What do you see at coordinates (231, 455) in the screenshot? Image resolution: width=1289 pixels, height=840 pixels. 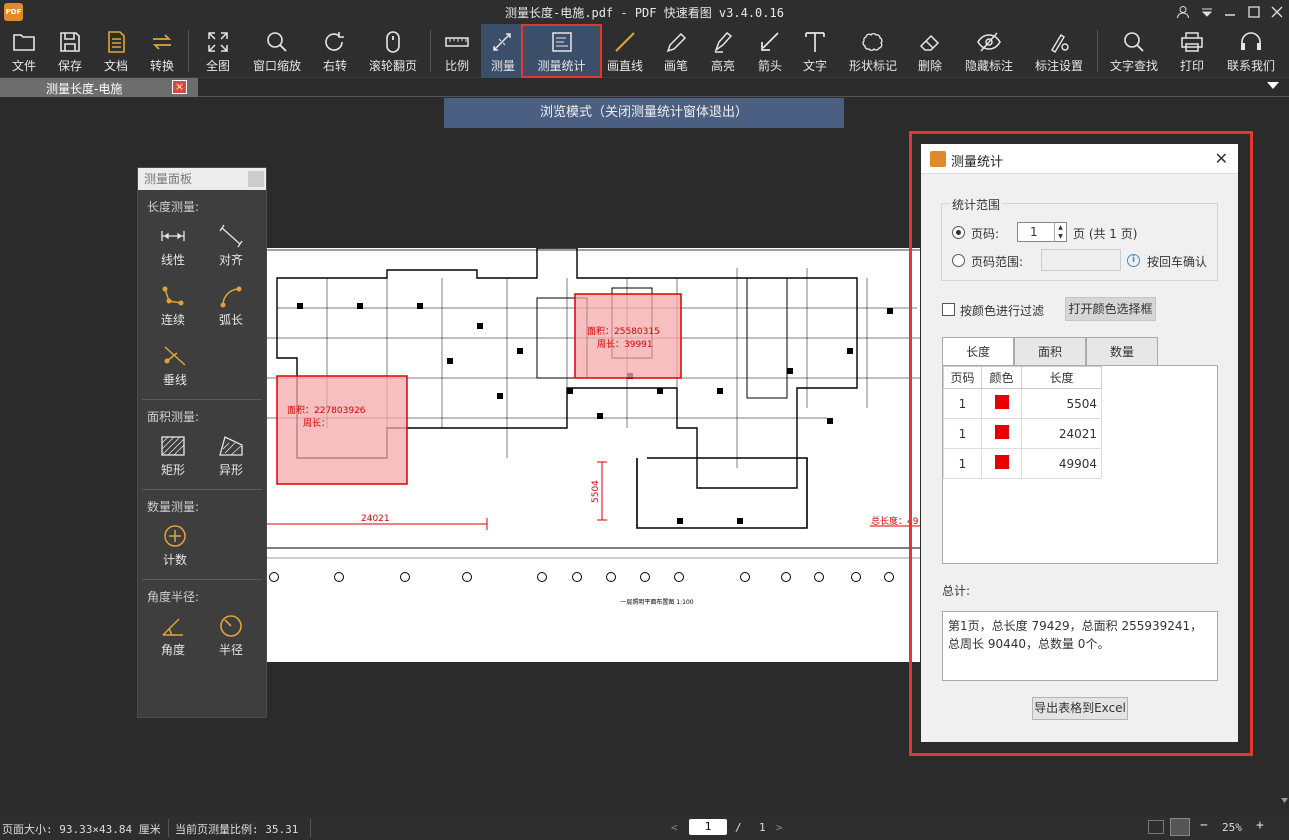 I see `irregular-area-tool: 异形` at bounding box center [231, 455].